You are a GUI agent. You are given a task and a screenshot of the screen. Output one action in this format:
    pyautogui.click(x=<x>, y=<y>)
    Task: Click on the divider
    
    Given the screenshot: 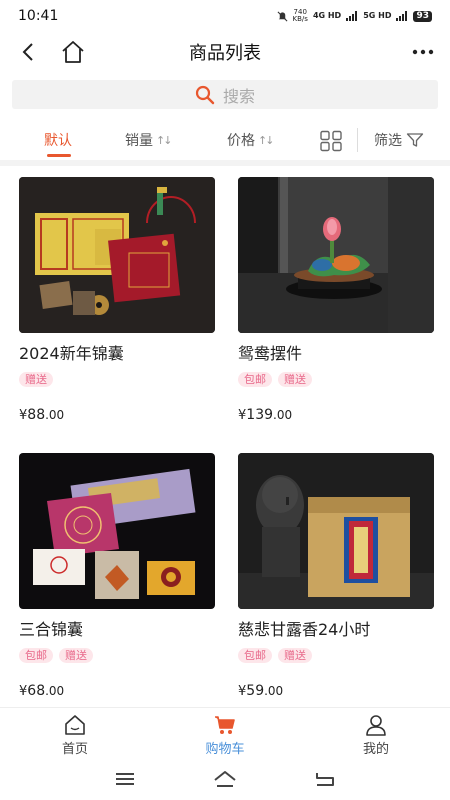 What is the action you would take?
    pyautogui.click(x=357, y=140)
    